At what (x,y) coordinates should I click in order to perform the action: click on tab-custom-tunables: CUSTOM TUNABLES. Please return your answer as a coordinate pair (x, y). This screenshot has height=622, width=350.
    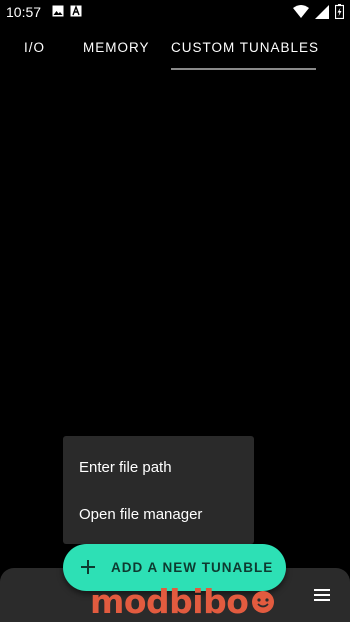
    Looking at the image, I should click on (245, 47).